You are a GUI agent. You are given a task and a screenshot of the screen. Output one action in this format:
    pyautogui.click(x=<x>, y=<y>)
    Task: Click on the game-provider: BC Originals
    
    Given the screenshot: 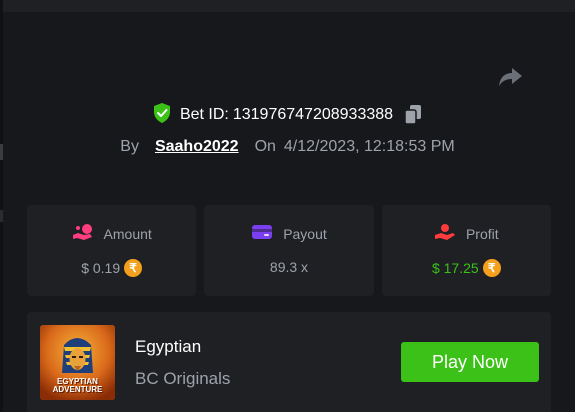 What is the action you would take?
    pyautogui.click(x=183, y=378)
    